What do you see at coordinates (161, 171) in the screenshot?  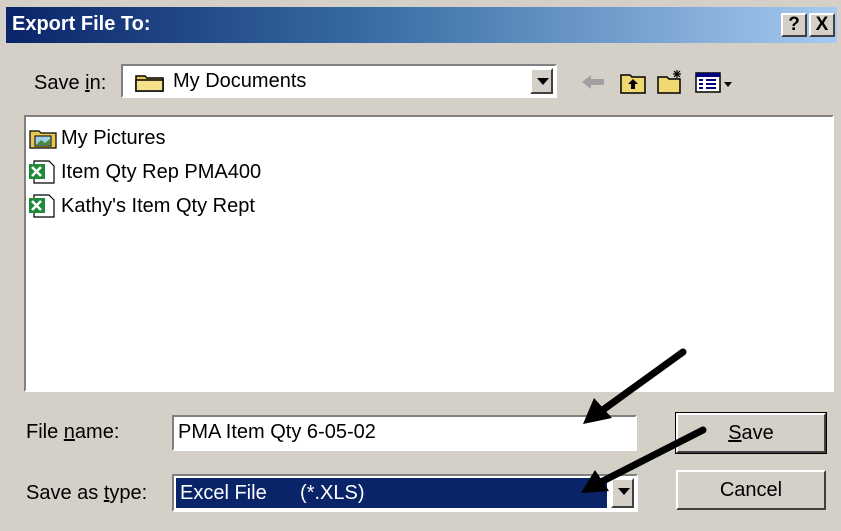 I see `file-name: Item Qty Rep PMA400` at bounding box center [161, 171].